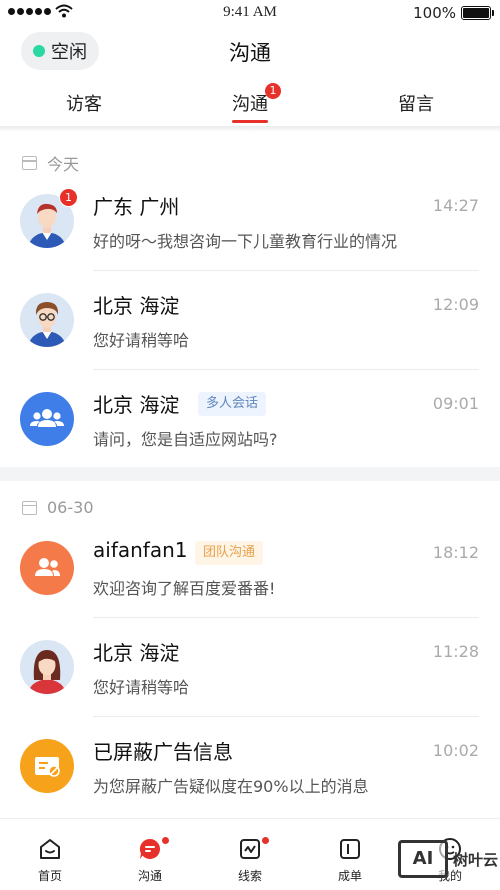 Image resolution: width=500 pixels, height=890 pixels. I want to click on nav-item-deals: 成单, so click(350, 854).